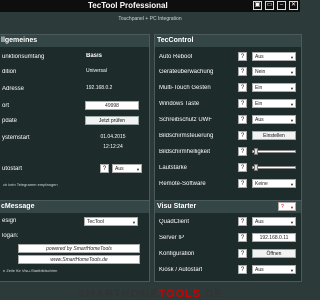 Image resolution: width=320 pixels, height=300 pixels. What do you see at coordinates (282, 206) in the screenshot?
I see `visu-badge-value: ?` at bounding box center [282, 206].